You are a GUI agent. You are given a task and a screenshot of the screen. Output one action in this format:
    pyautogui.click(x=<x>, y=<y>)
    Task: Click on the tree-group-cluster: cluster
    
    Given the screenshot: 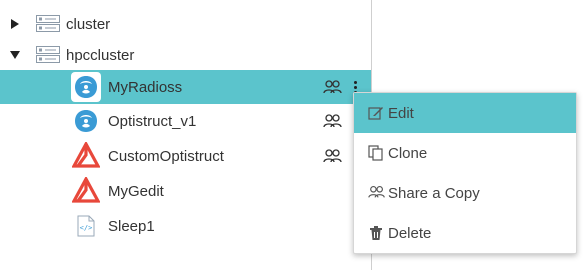 What is the action you would take?
    pyautogui.click(x=185, y=24)
    